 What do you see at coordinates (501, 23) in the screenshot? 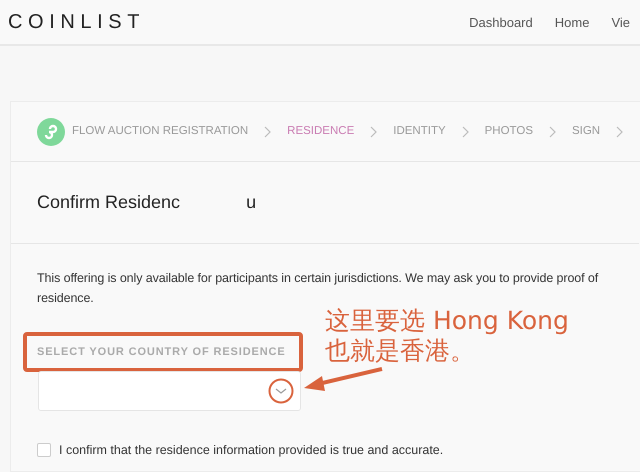
I see `nav-link: Dashboard` at bounding box center [501, 23].